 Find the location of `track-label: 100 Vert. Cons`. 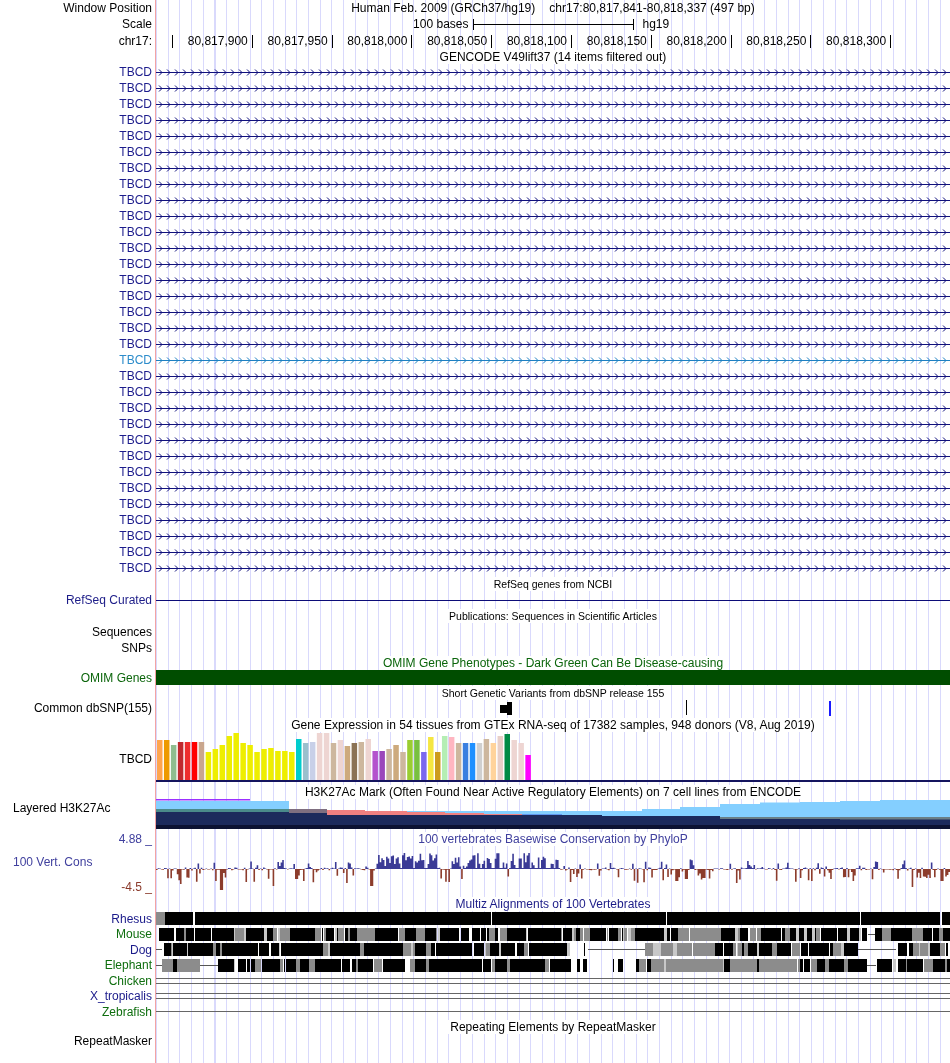

track-label: 100 Vert. Cons is located at coordinates (53, 862).